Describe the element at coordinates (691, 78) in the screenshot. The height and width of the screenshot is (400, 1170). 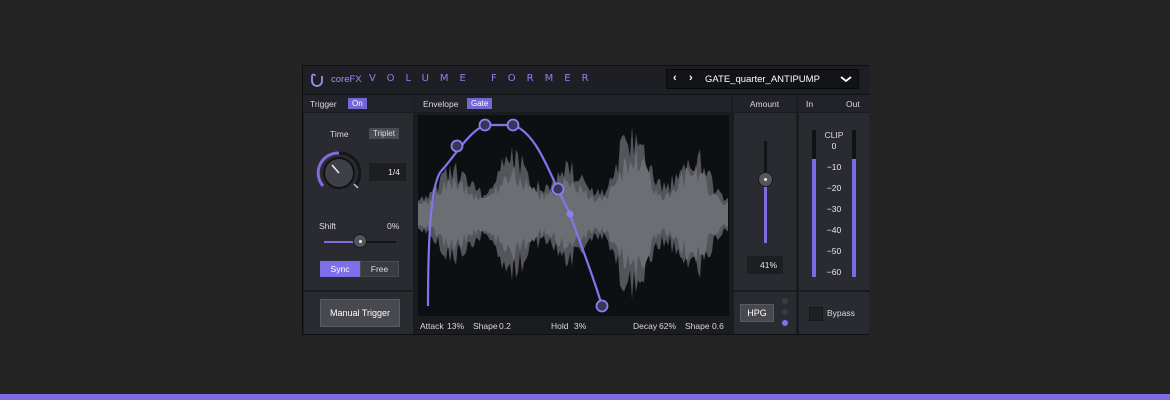
I see `next-preset-button: ›` at that location.